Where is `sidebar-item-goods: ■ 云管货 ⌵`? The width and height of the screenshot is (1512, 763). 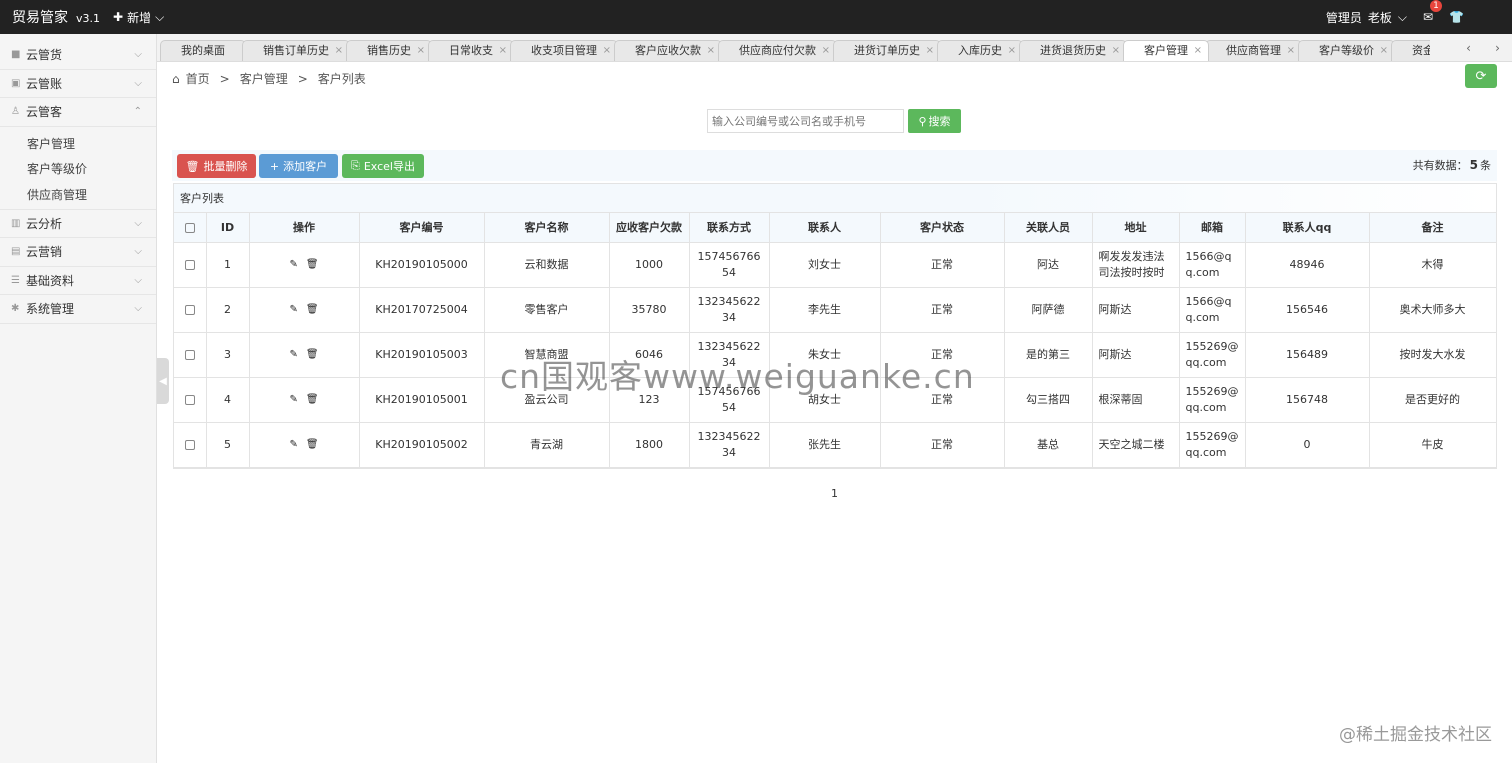
sidebar-item-goods: ■ 云管货 ⌵ is located at coordinates (78, 55).